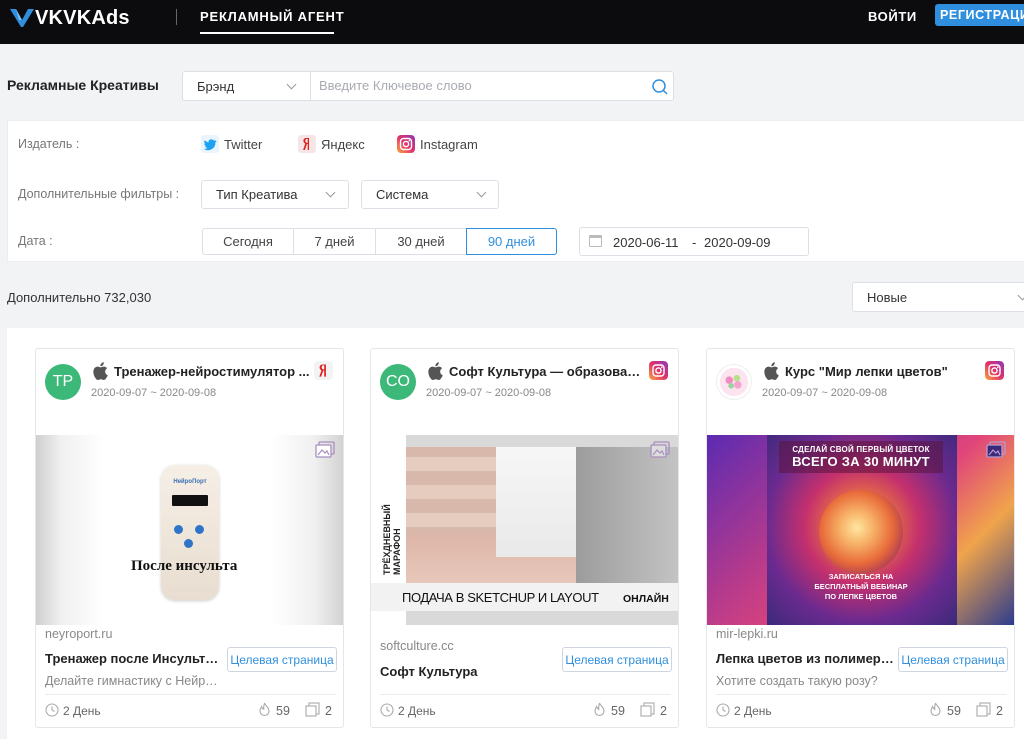 This screenshot has width=1024, height=739. What do you see at coordinates (723, 710) in the screenshot?
I see `clock-icon` at bounding box center [723, 710].